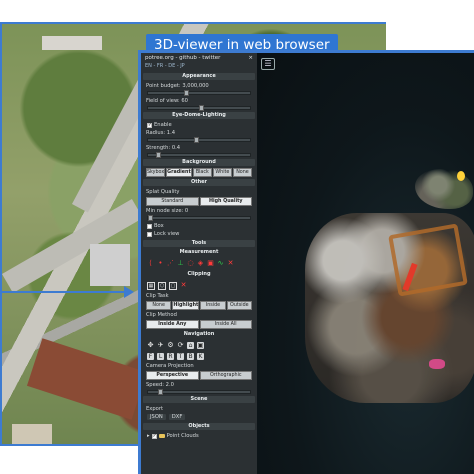 The width and height of the screenshot is (474, 474). What do you see at coordinates (156, 417) in the screenshot?
I see `export-json-button: JSON` at bounding box center [156, 417].